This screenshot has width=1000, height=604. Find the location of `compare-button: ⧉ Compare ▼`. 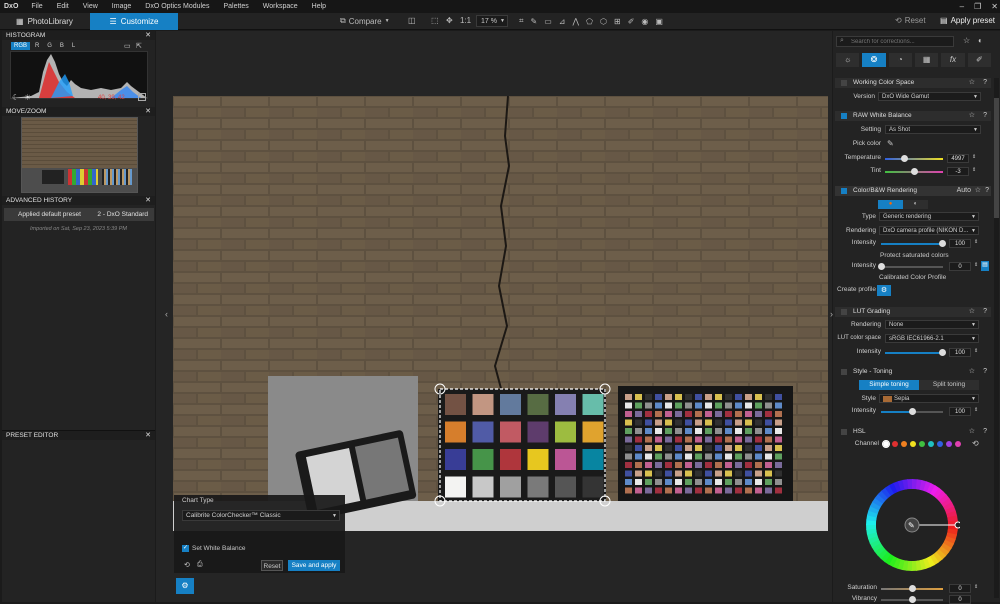

compare-button: ⧉ Compare ▼ is located at coordinates (365, 21).